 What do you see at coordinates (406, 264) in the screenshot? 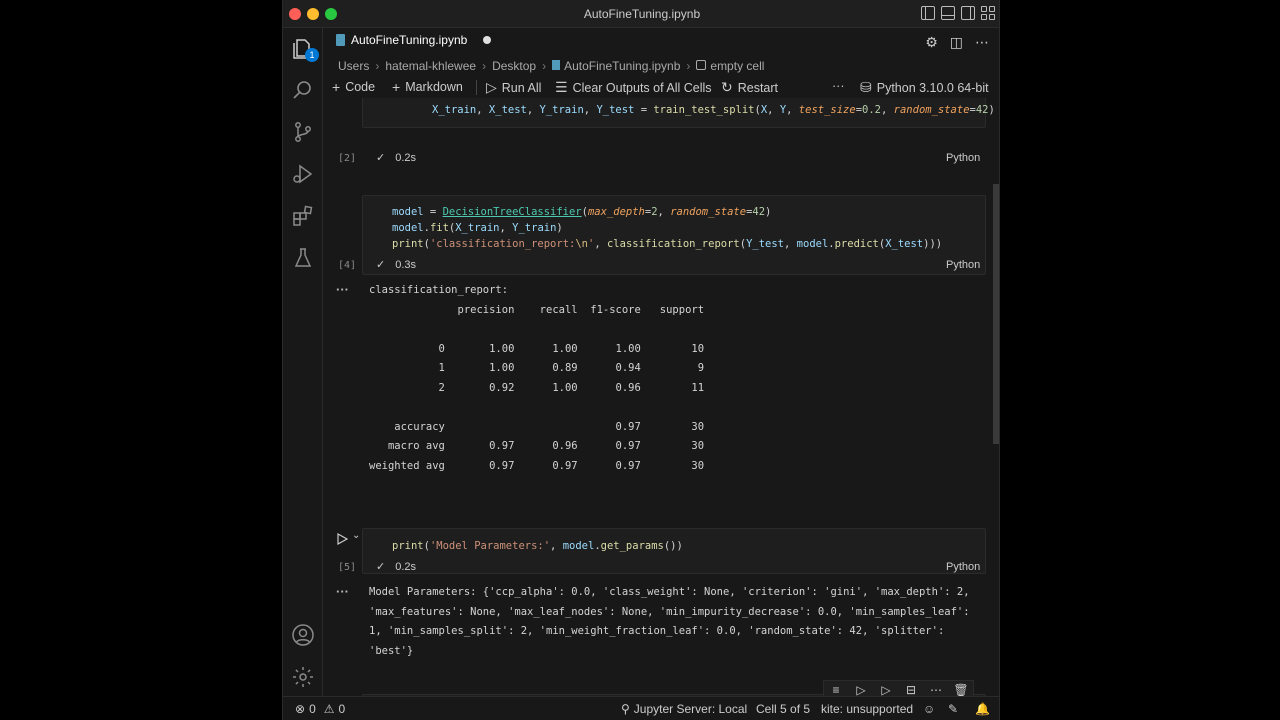
I see `exec-time: 0.3s` at bounding box center [406, 264].